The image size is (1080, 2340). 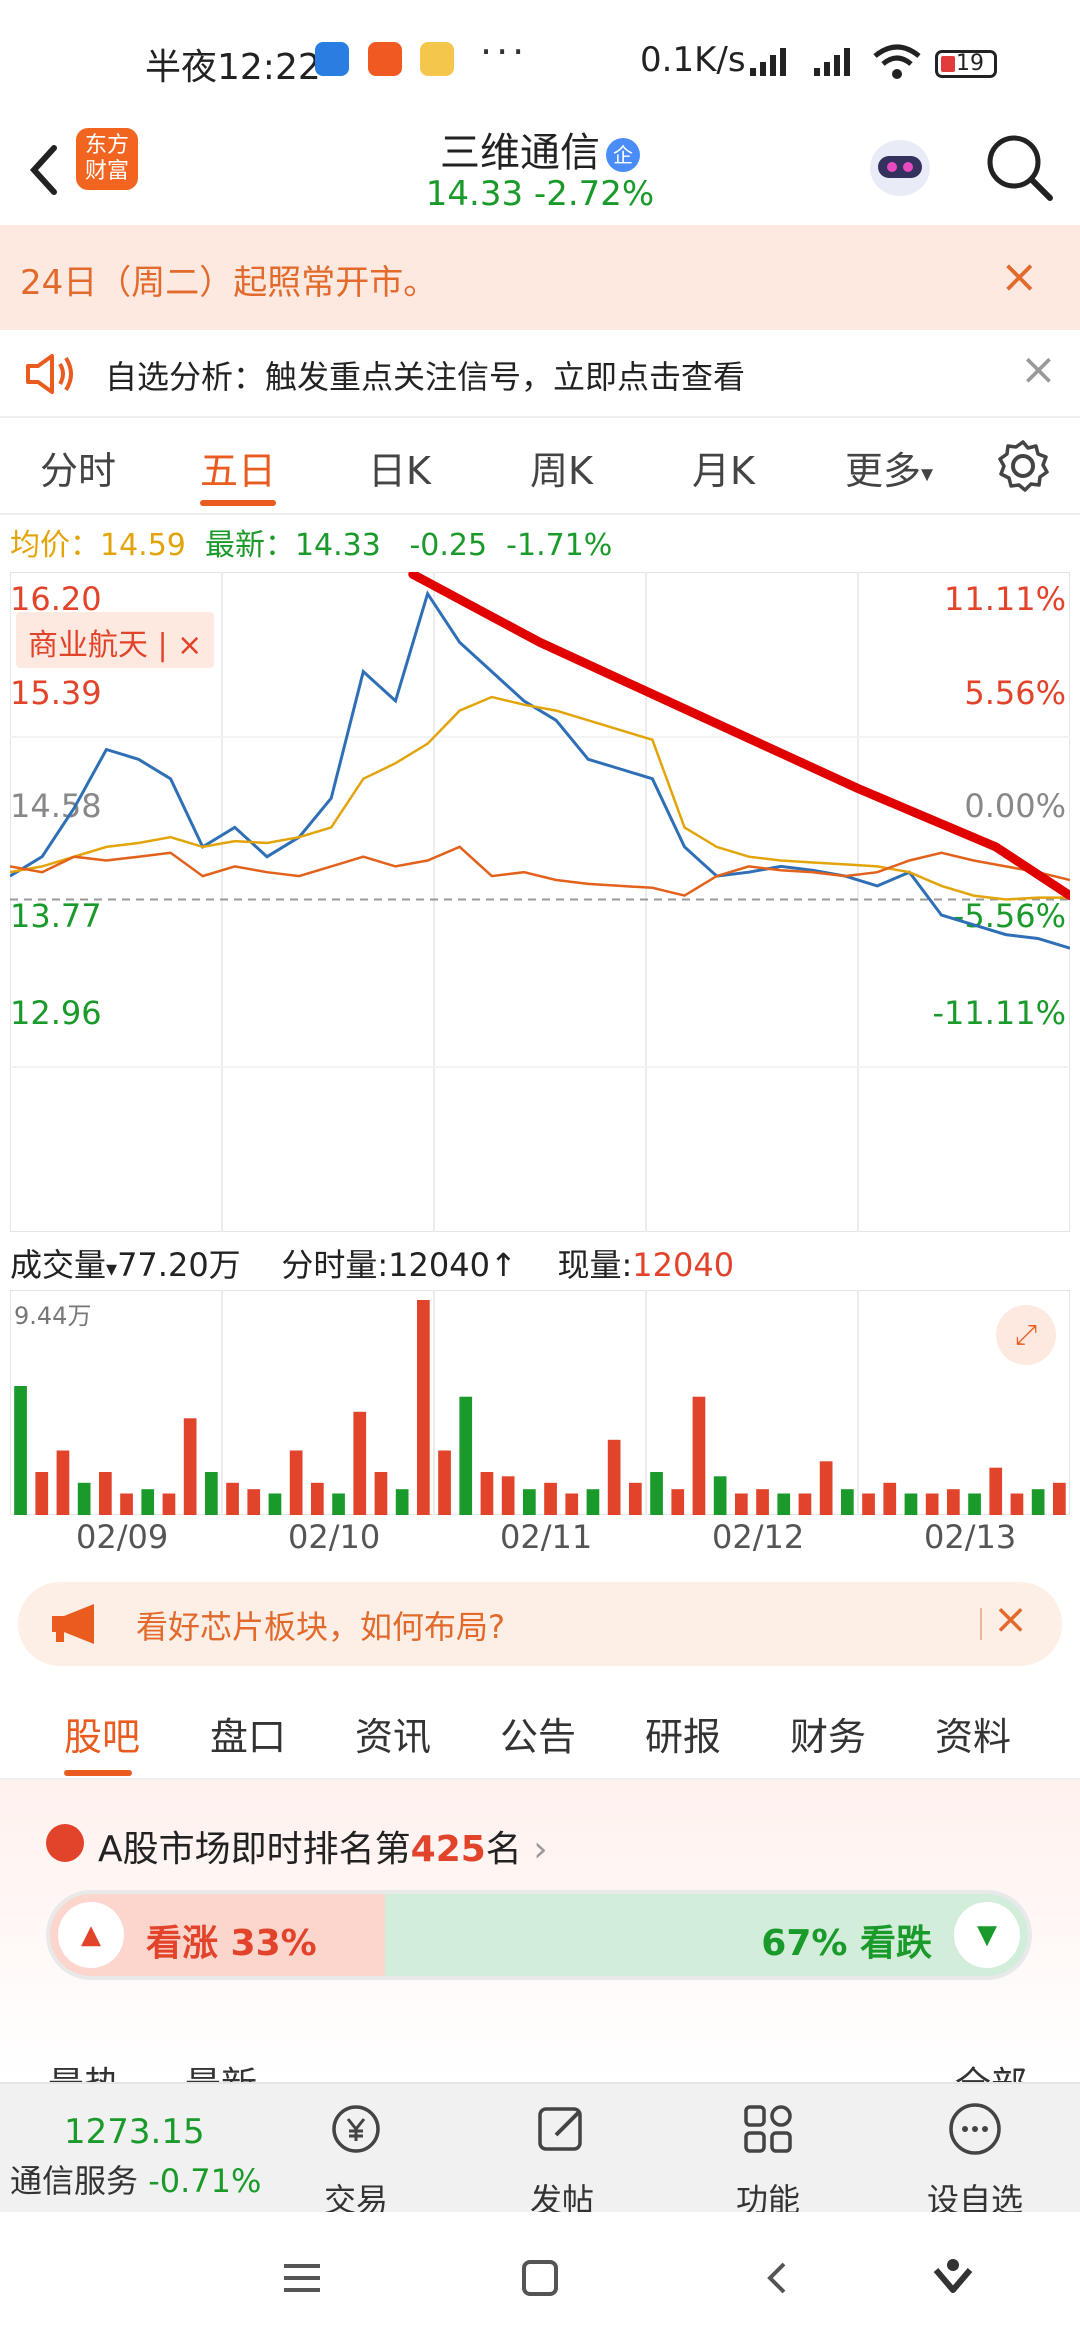 I want to click on gear-icon, so click(x=1023, y=466).